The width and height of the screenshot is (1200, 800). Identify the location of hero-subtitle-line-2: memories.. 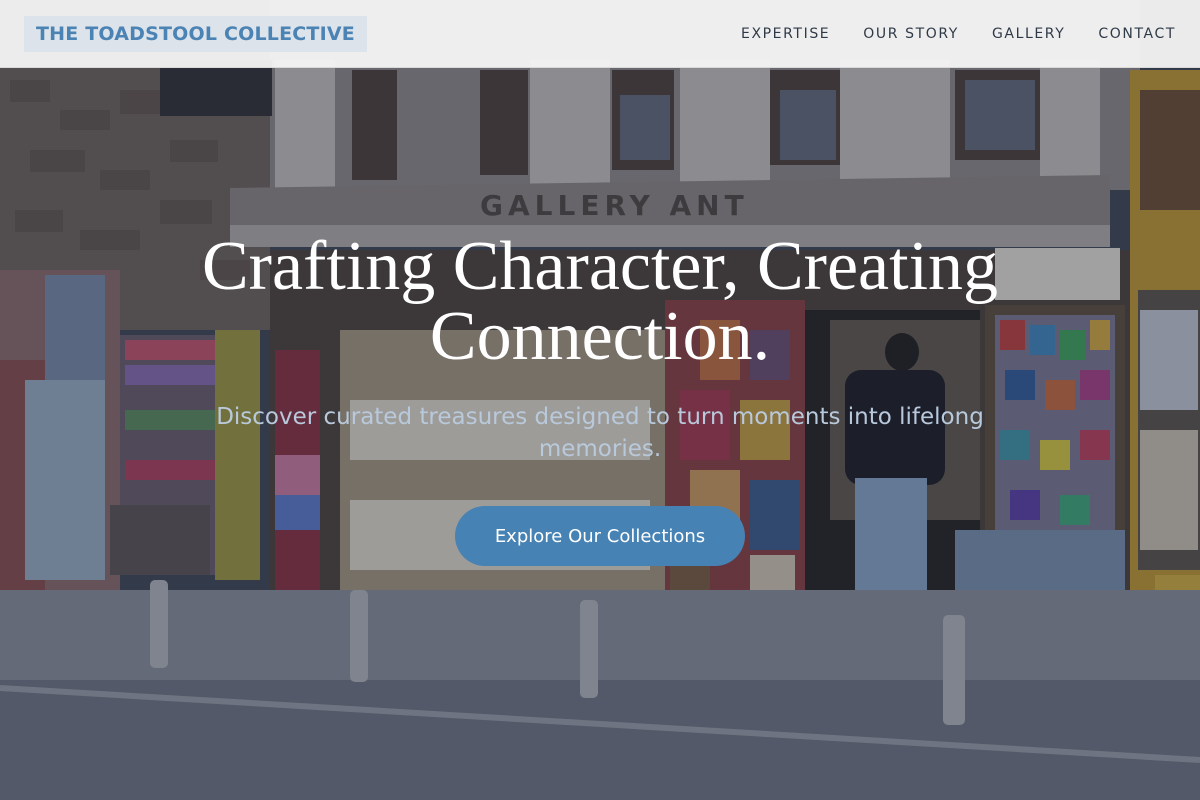
(600, 449).